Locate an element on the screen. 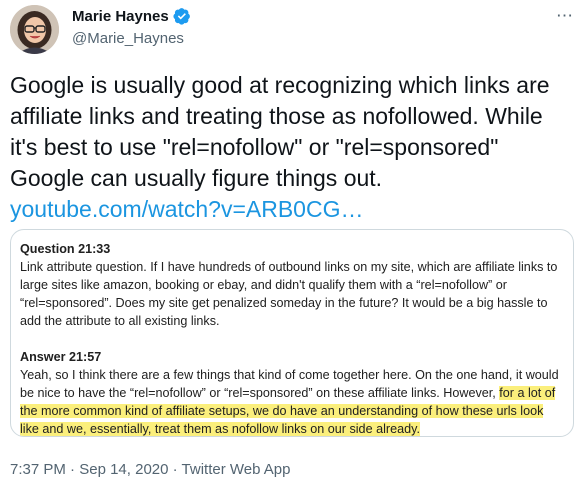  tweet-date: Sep 14, 2020 is located at coordinates (123, 469).